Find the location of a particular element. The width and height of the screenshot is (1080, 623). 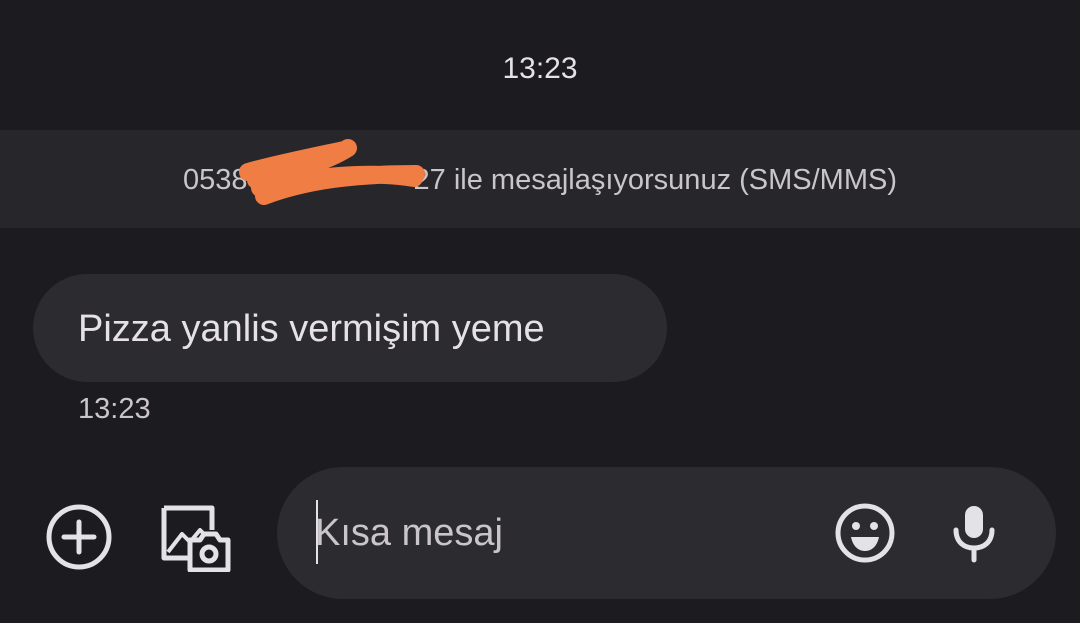

voice-input-button is located at coordinates (974, 533).